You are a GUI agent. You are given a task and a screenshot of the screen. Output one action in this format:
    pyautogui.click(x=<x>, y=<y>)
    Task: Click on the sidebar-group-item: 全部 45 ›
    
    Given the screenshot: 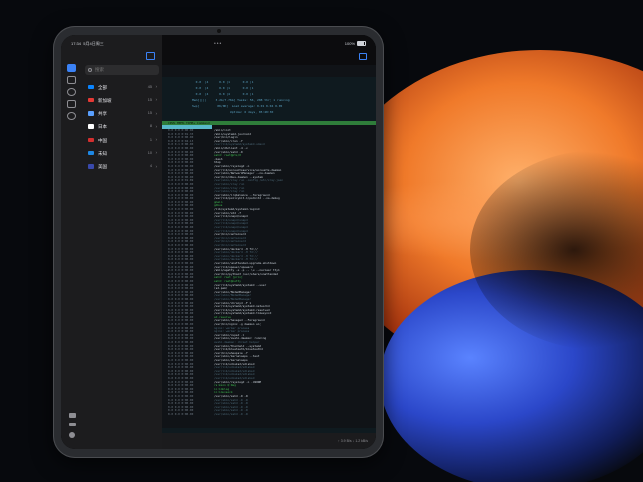 What is the action you would take?
    pyautogui.click(x=122, y=87)
    